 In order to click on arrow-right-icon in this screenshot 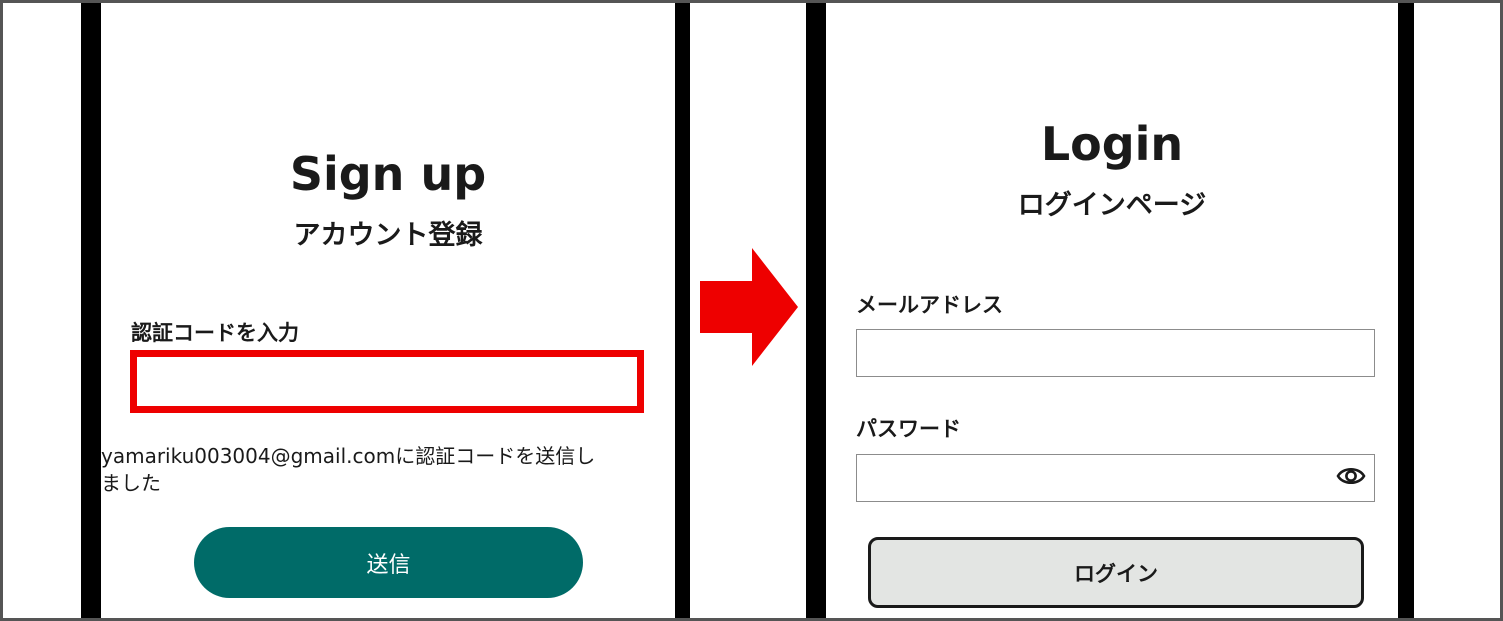, I will do `click(749, 307)`.